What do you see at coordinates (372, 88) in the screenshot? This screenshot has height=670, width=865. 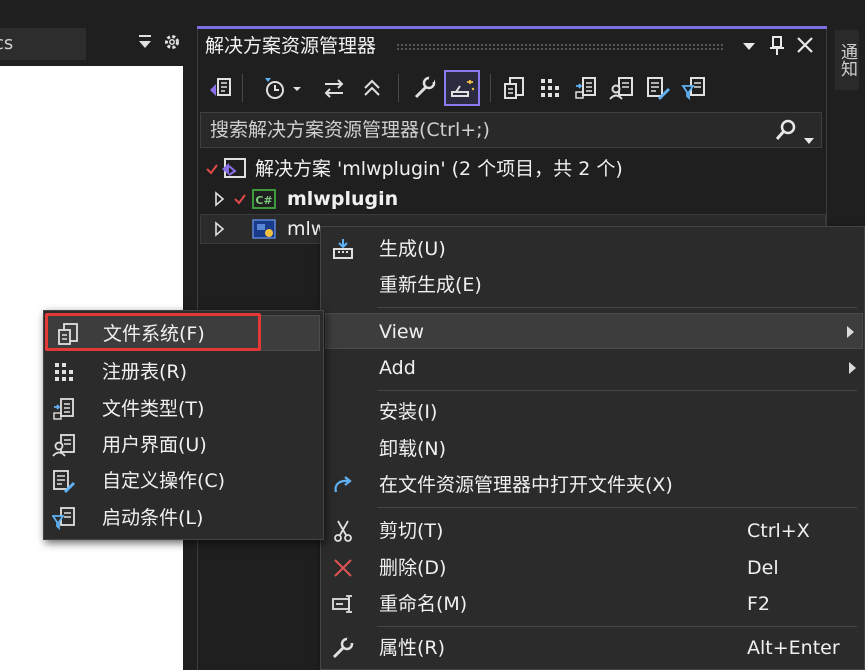 I see `collapse-all-icon` at bounding box center [372, 88].